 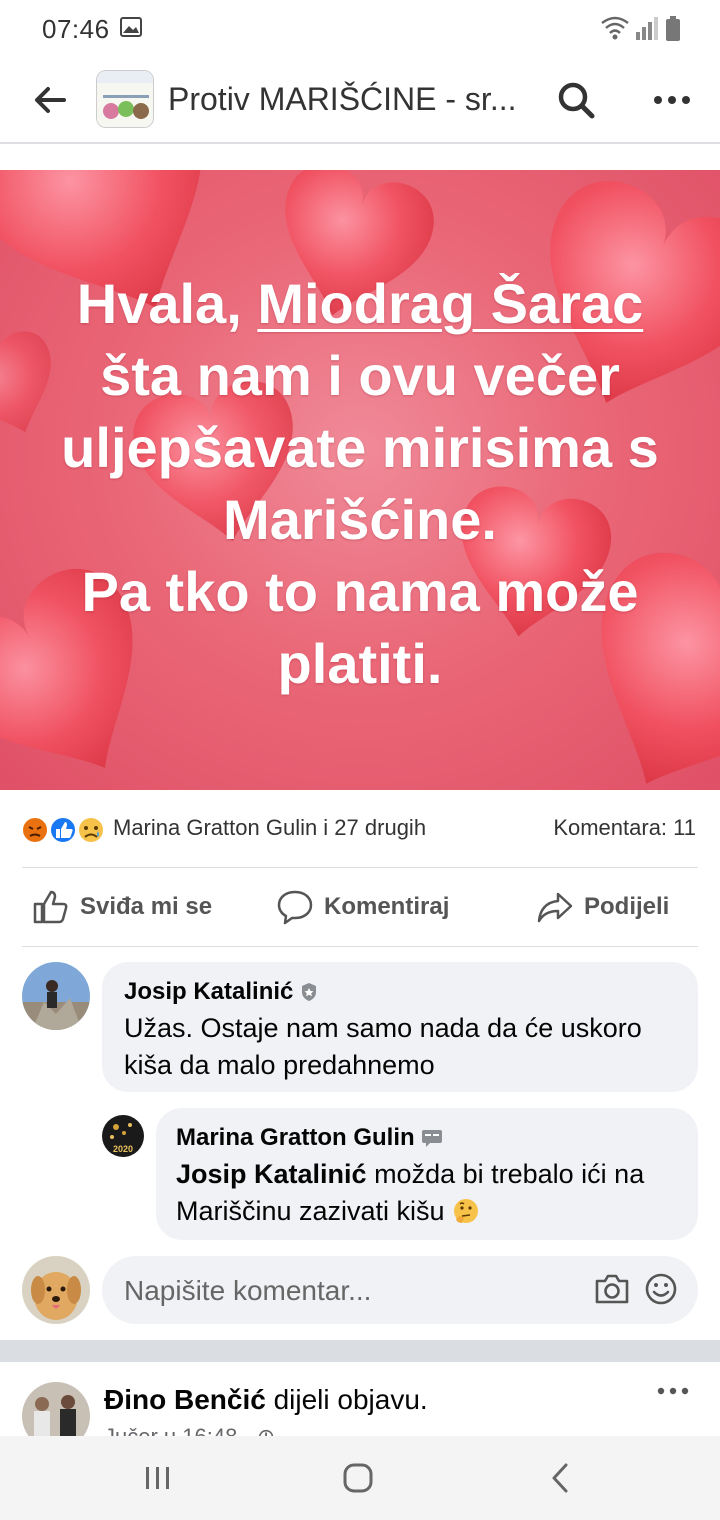 I want to click on post-text-line: Pa tko to nama može, so click(x=360, y=591).